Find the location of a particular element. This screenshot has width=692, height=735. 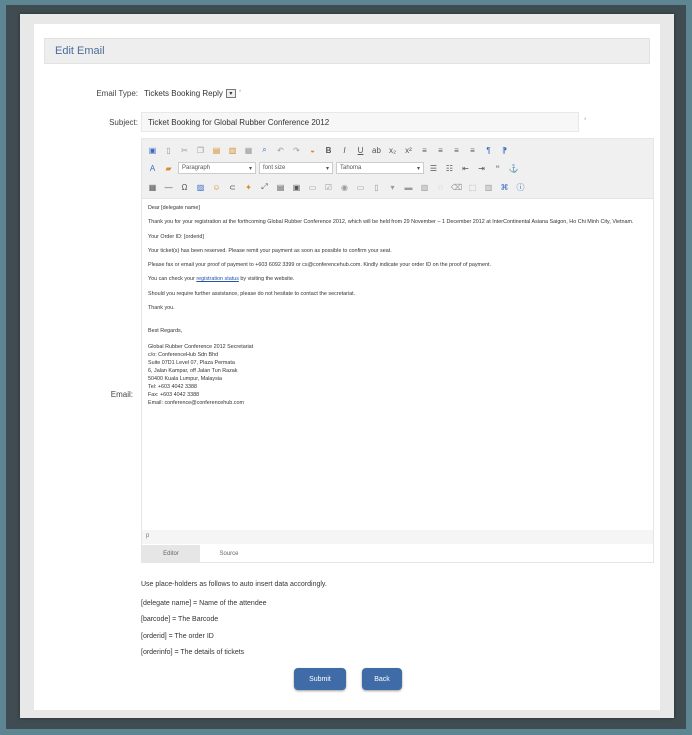

editor-mode-tabs: Editor Source is located at coordinates (397, 554).